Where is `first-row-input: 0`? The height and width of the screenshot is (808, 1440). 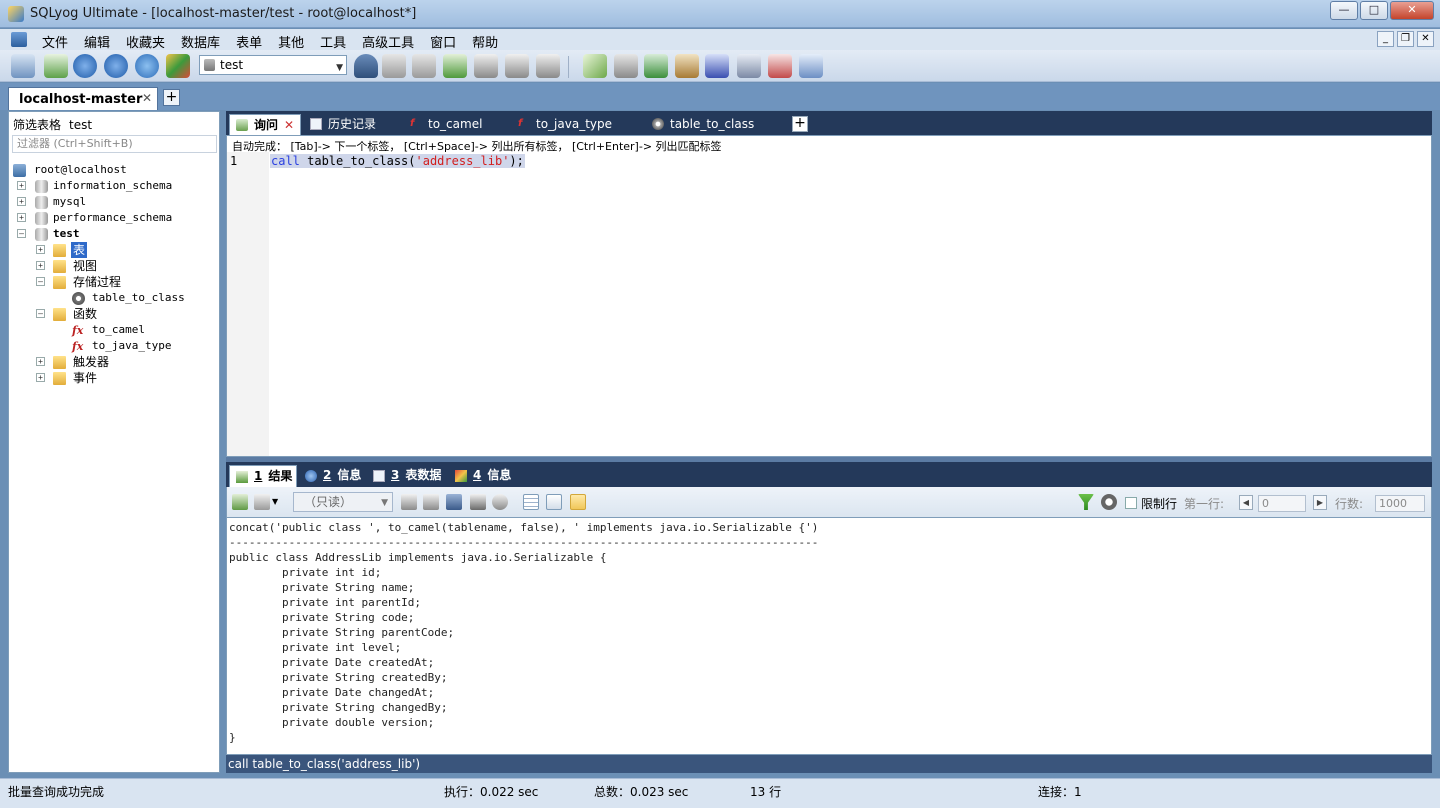 first-row-input: 0 is located at coordinates (1282, 503).